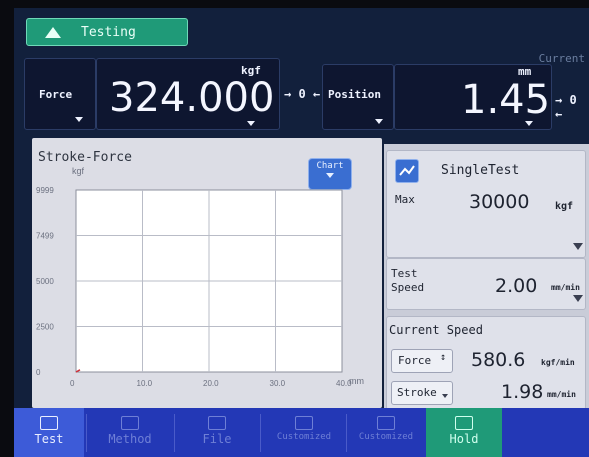 The width and height of the screenshot is (589, 457). Describe the element at coordinates (522, 392) in the screenshot. I see `stroke-speed-value: 1.98` at that location.